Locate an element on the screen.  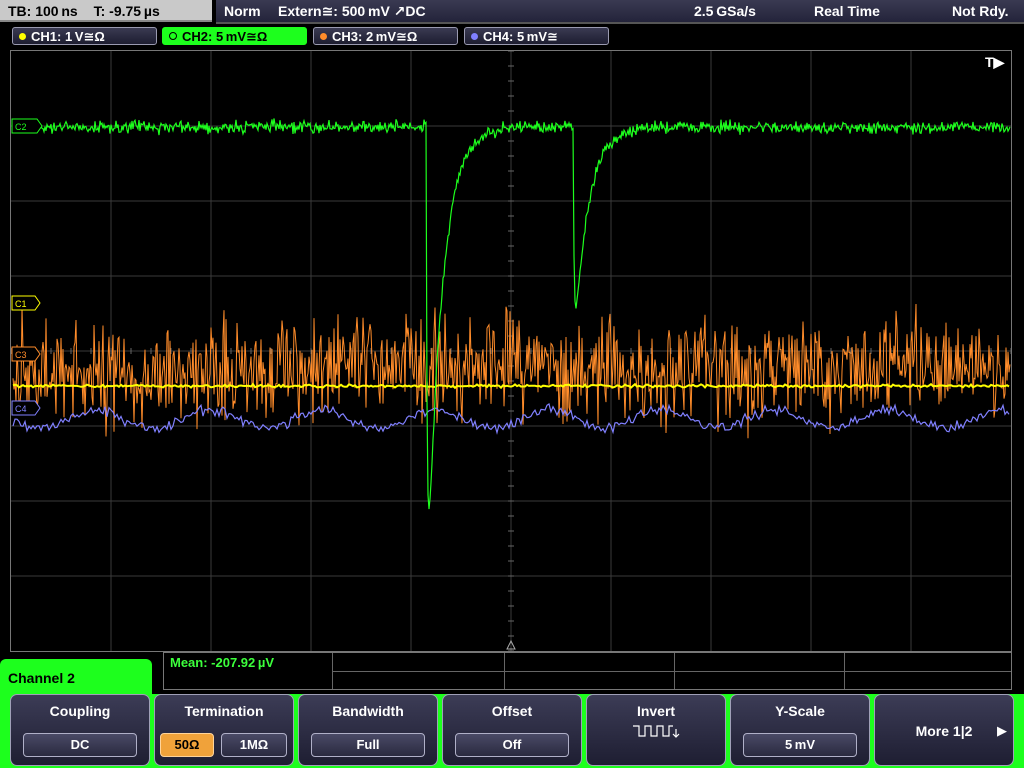
tab-ch1: CH1: 1 V≅Ω is located at coordinates (84, 36).